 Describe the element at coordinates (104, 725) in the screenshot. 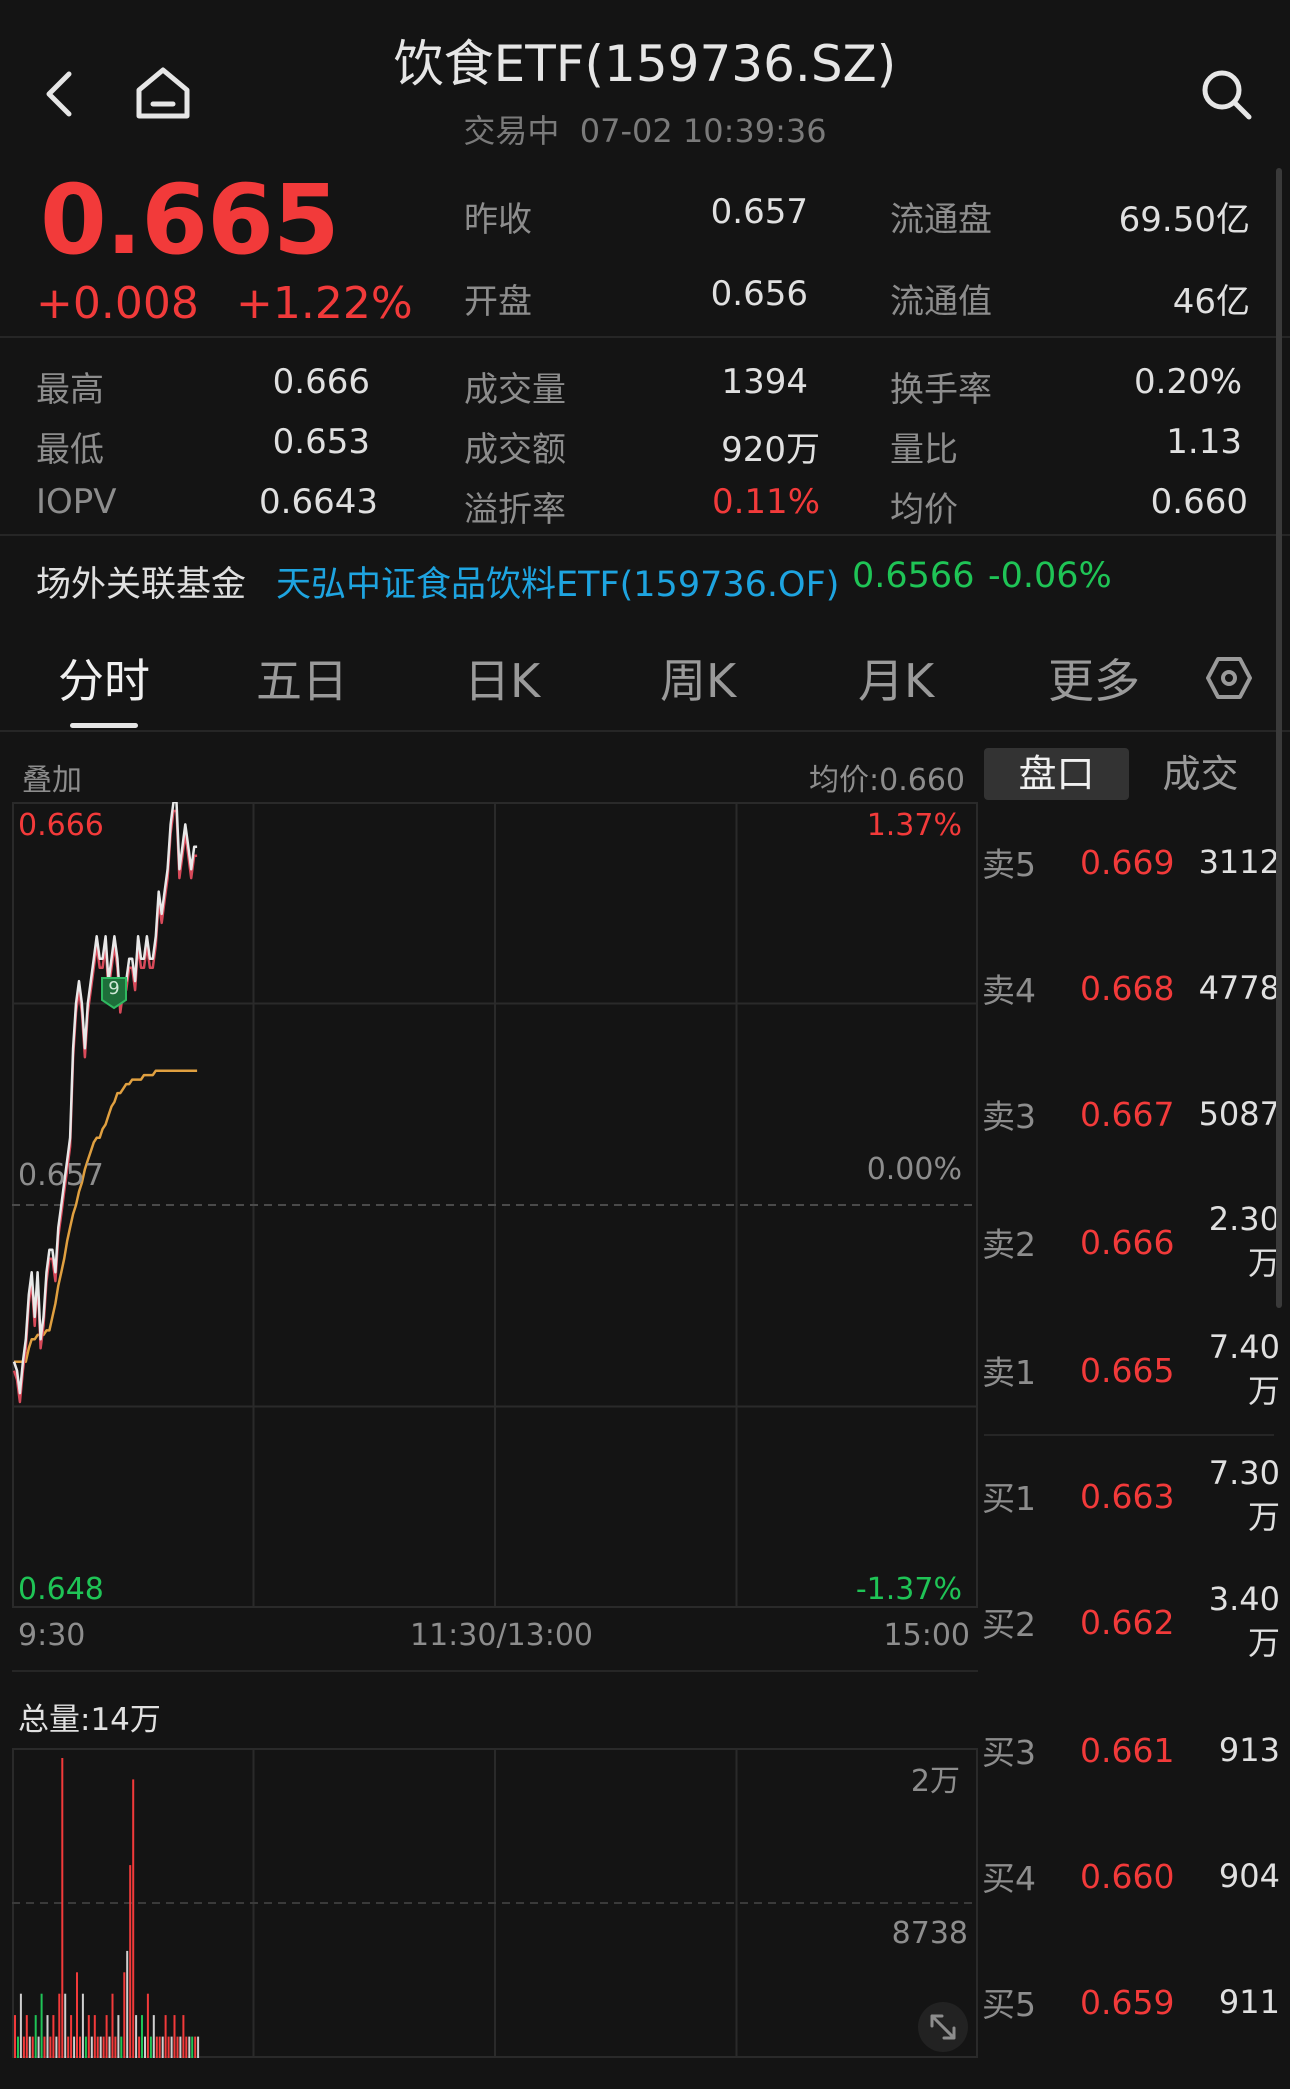

I see `active-tab-indicator` at that location.